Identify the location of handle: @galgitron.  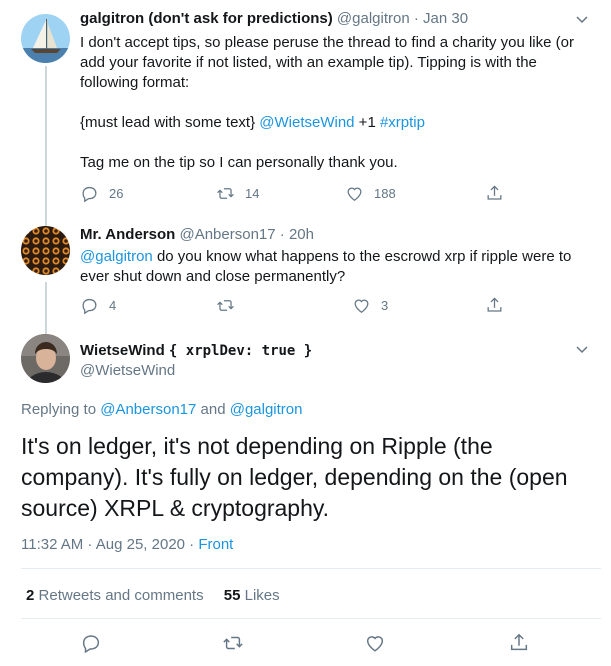
(373, 18).